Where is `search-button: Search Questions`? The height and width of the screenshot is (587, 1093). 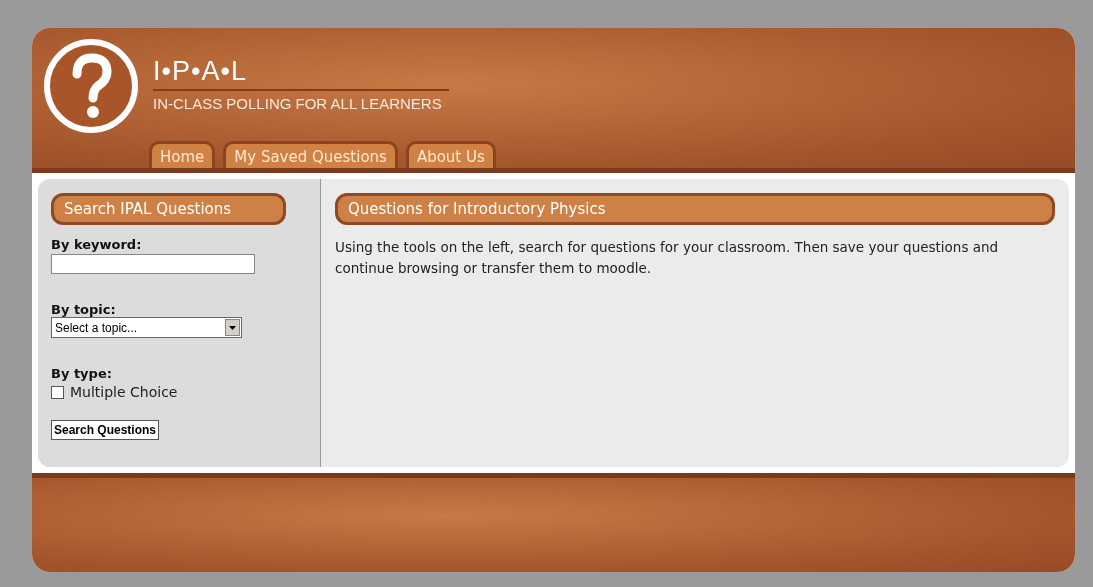 search-button: Search Questions is located at coordinates (105, 430).